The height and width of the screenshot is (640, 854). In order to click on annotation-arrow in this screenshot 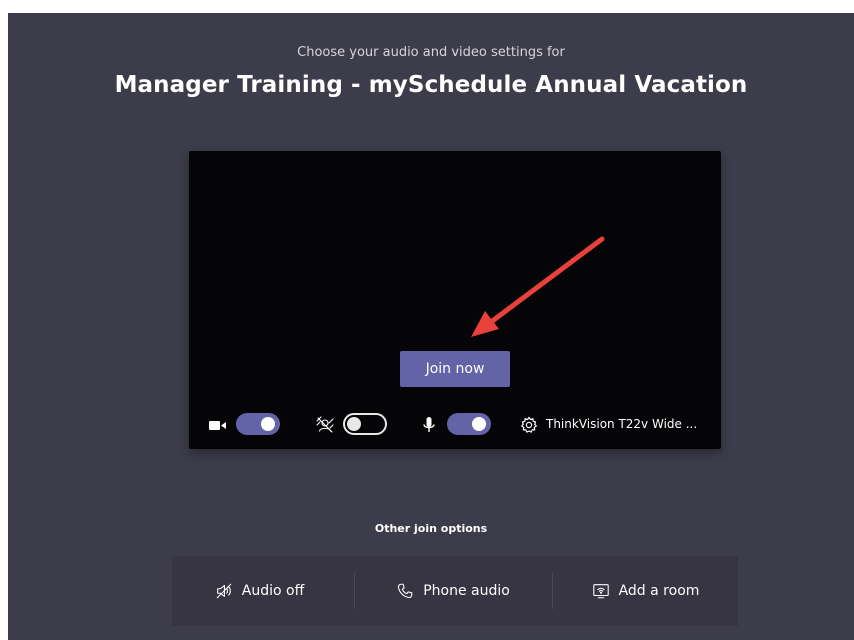, I will do `click(538, 286)`.